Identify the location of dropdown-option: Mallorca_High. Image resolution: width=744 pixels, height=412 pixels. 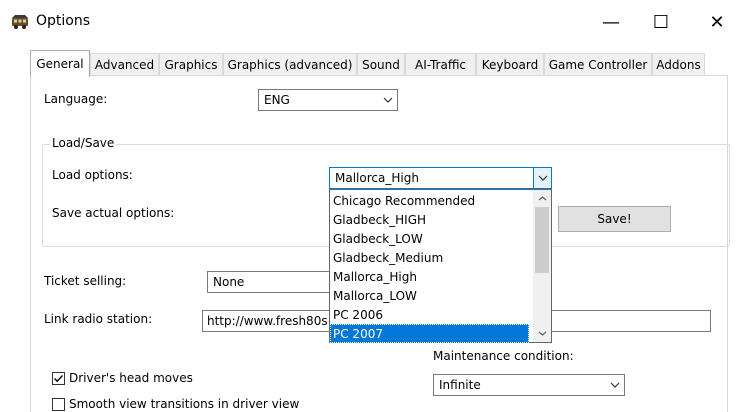
(429, 276).